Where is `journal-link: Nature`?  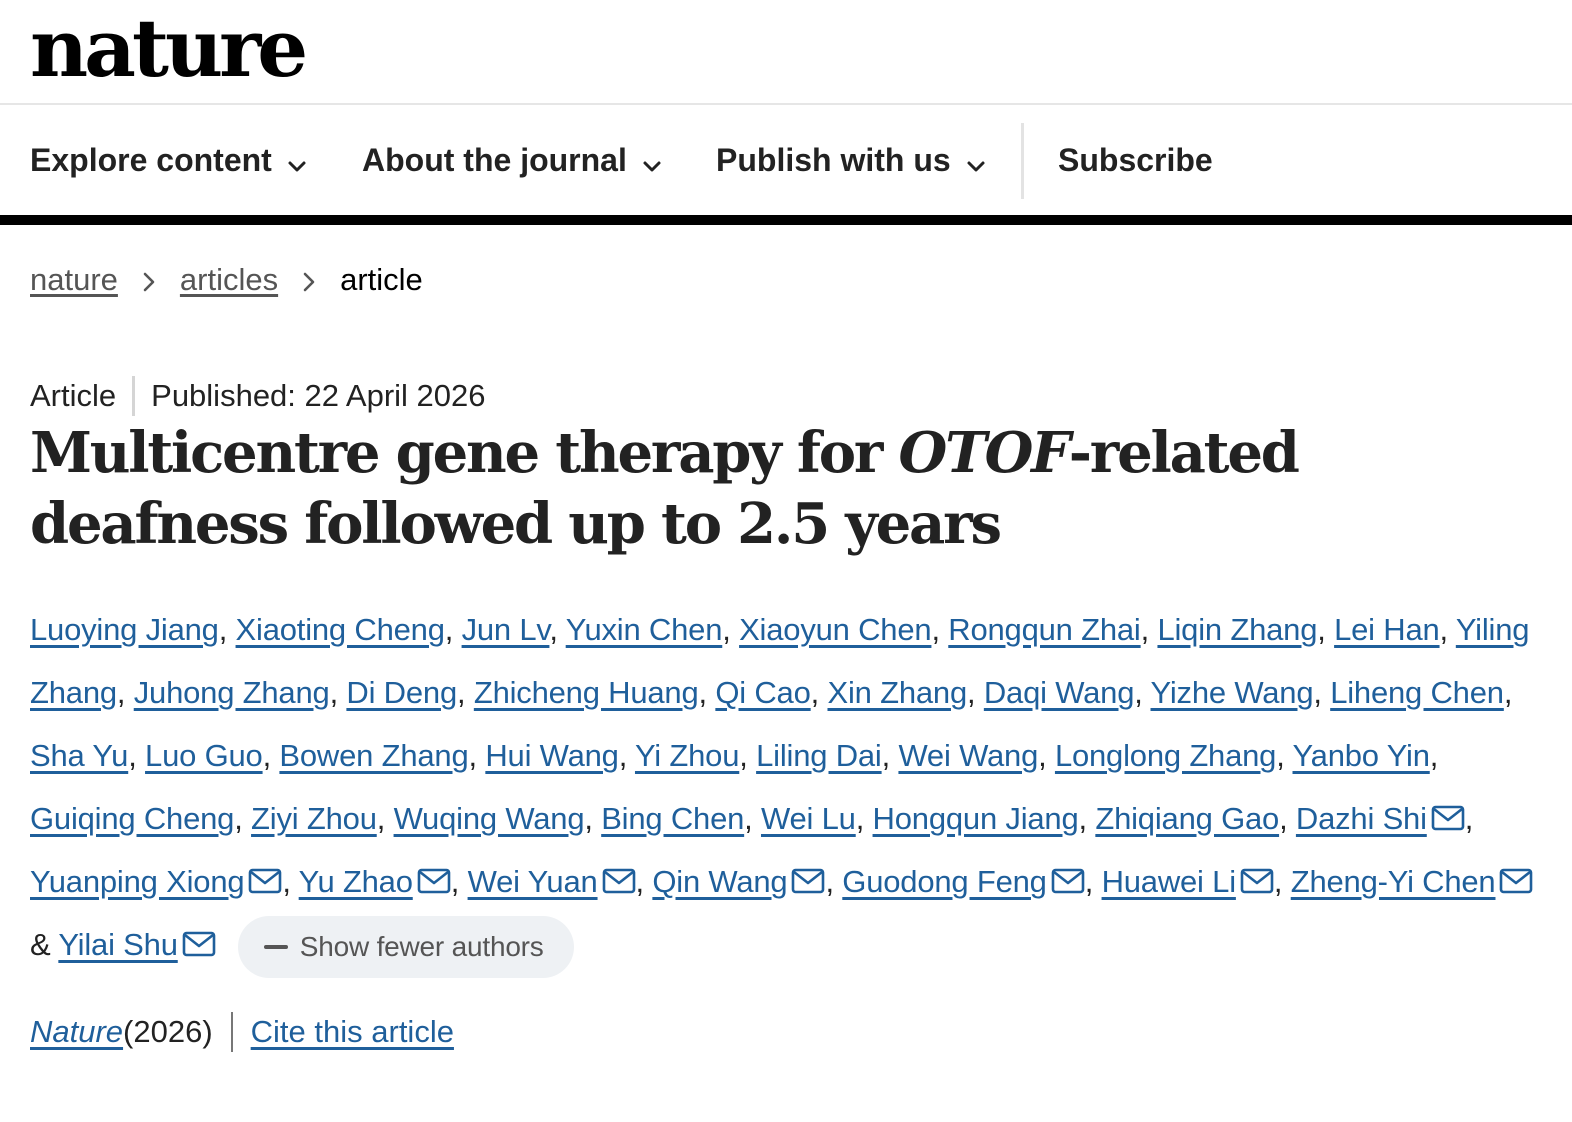
journal-link: Nature is located at coordinates (76, 1032).